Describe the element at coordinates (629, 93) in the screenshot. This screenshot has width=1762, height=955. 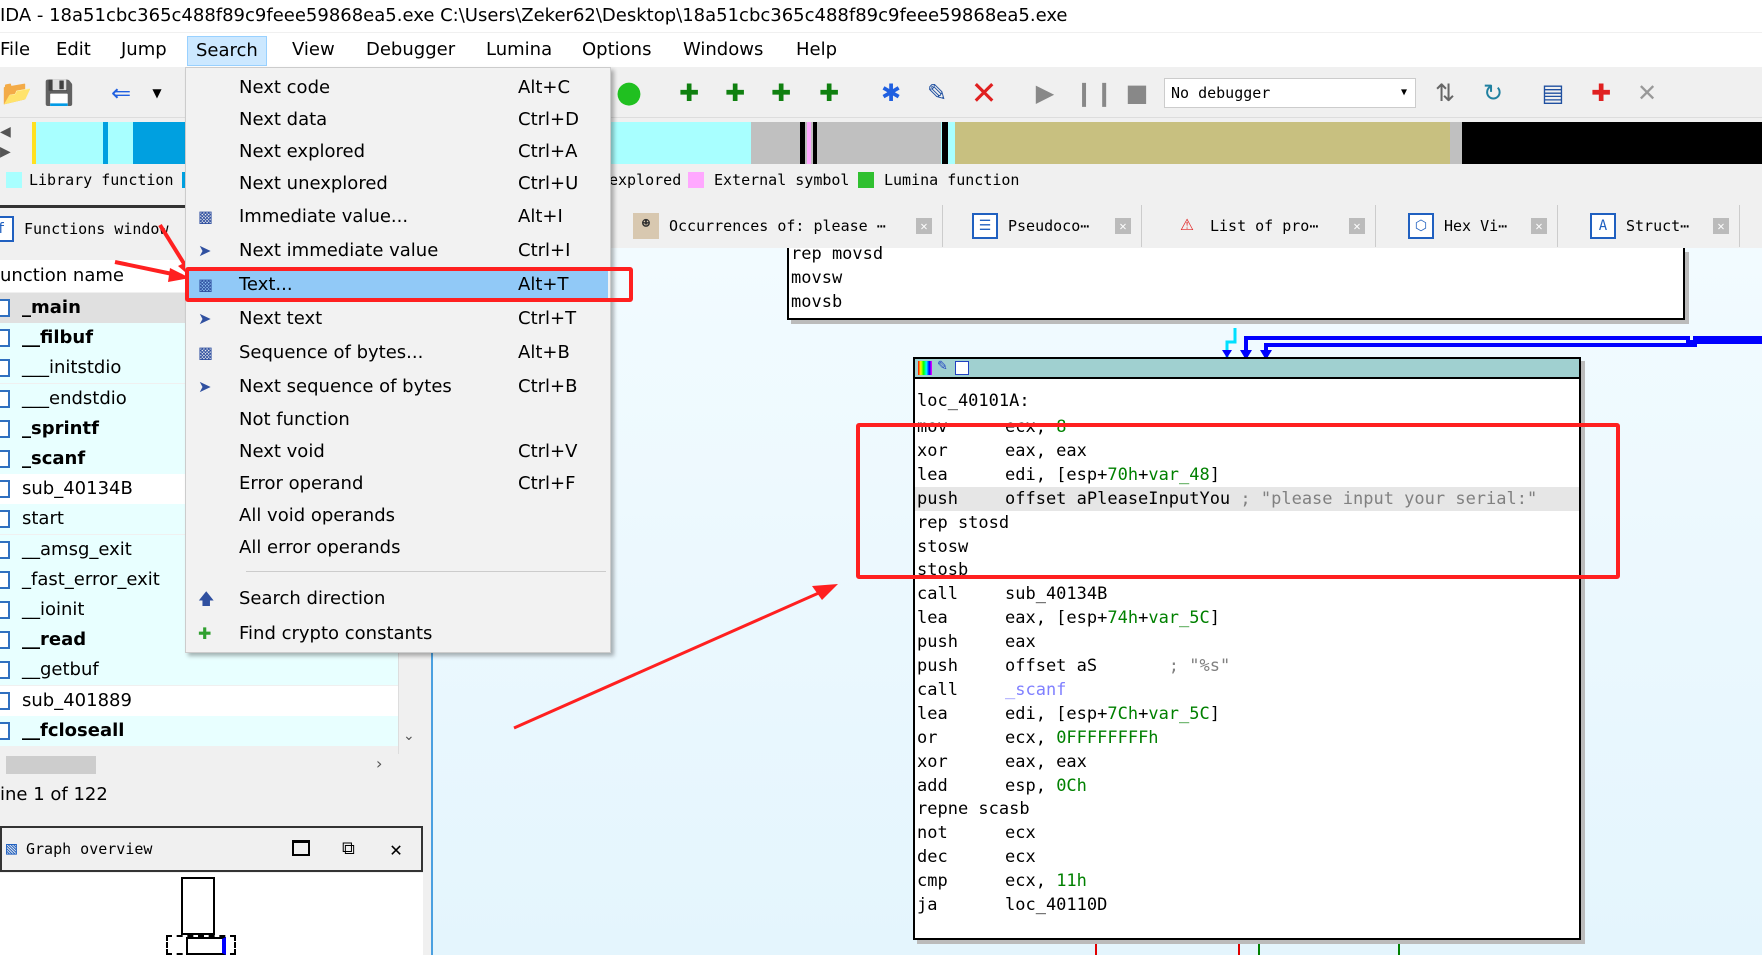
I see `run-green-icon: ●` at that location.